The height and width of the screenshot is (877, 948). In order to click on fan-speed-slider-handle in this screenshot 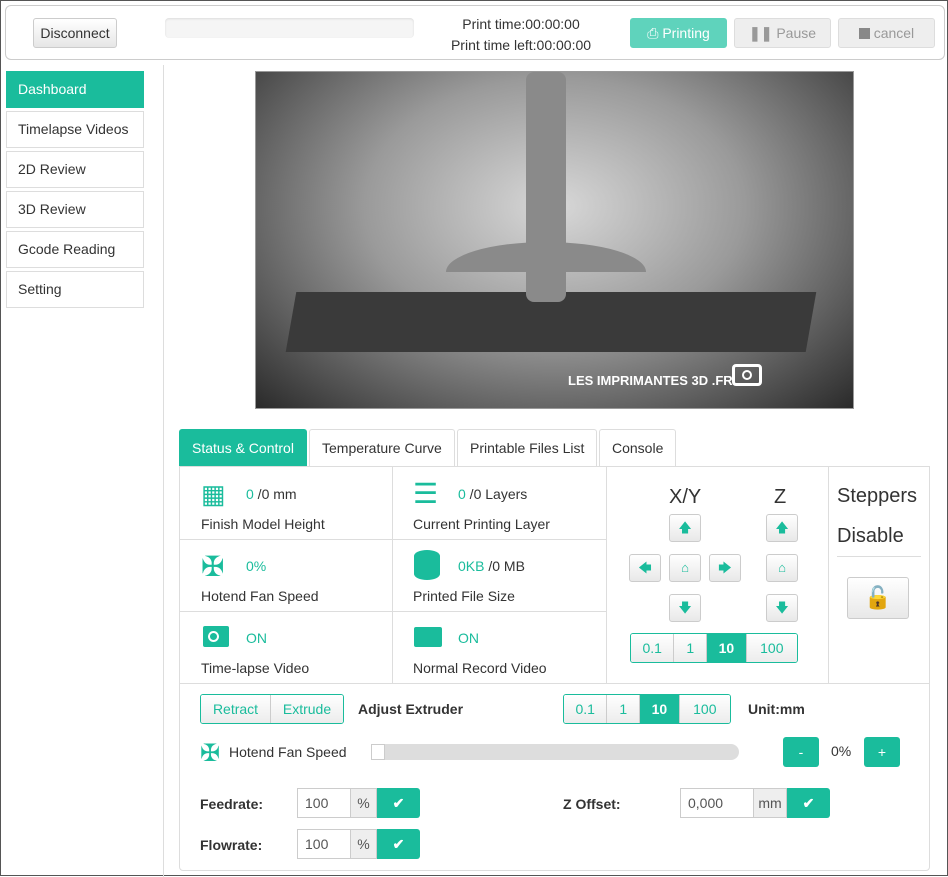, I will do `click(378, 752)`.